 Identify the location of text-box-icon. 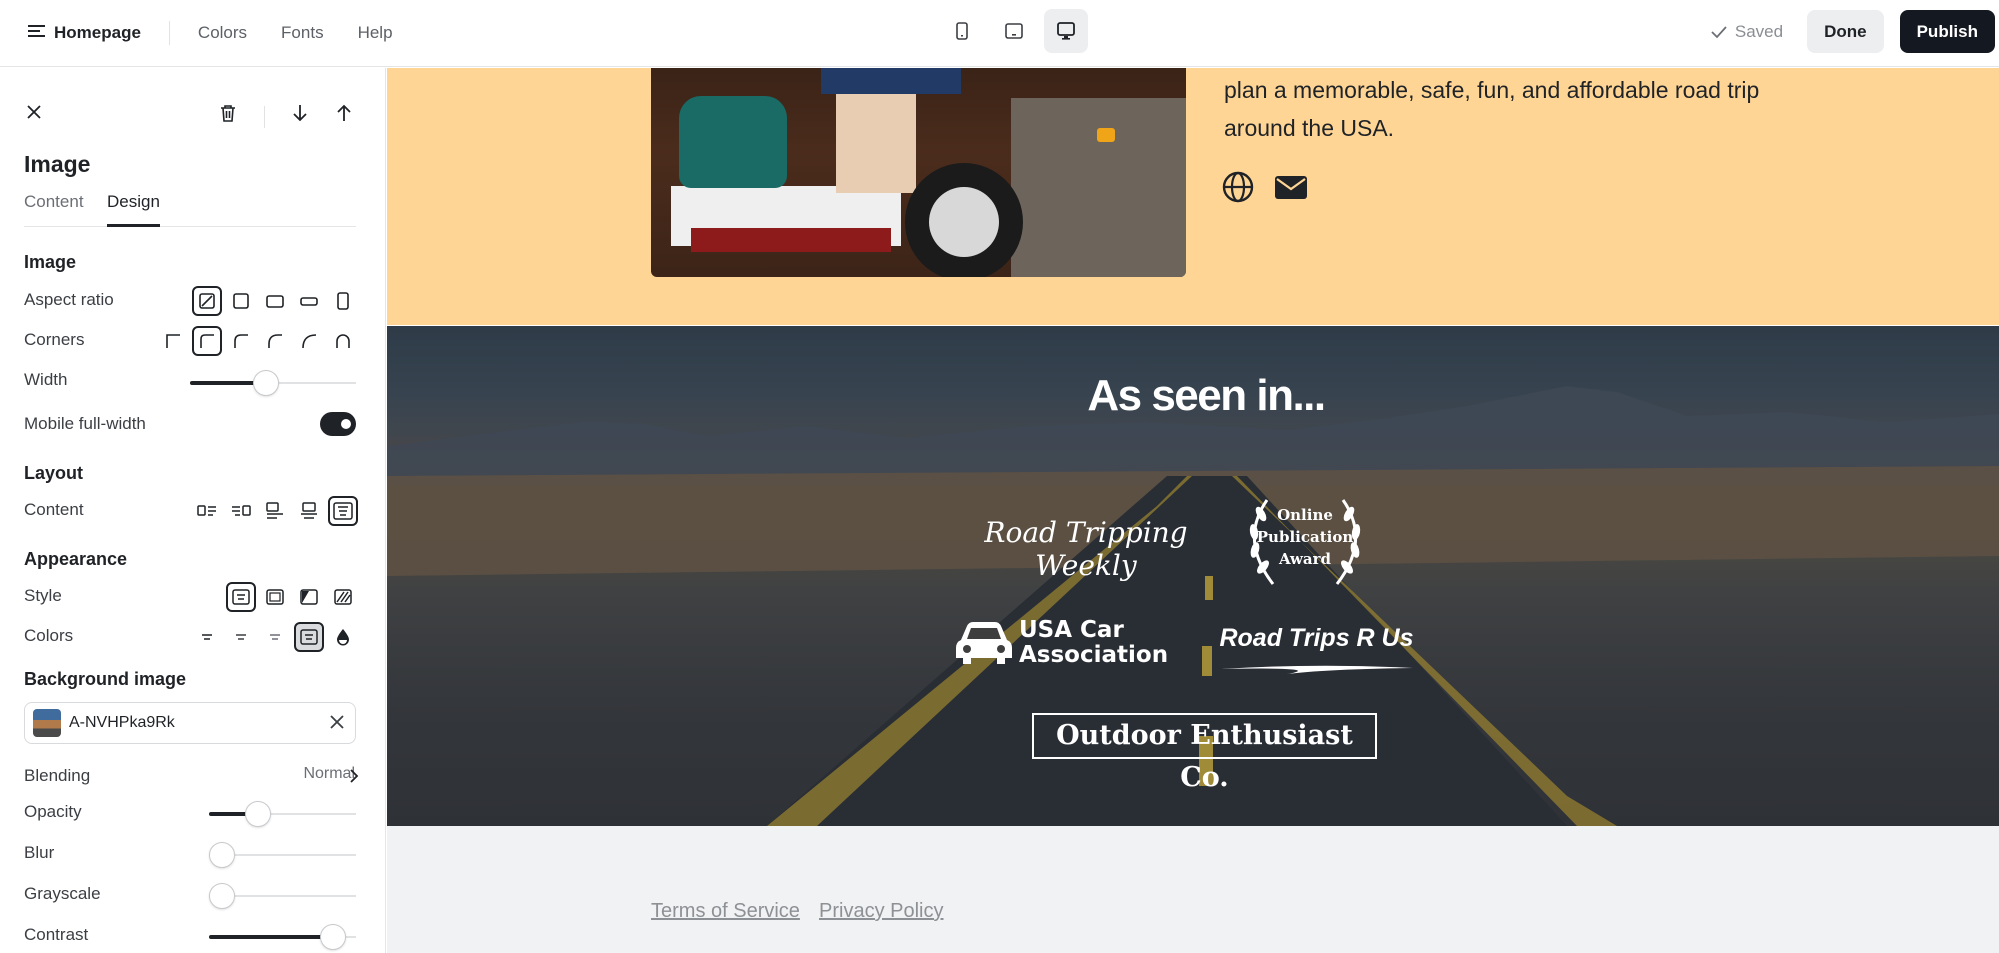
(309, 637).